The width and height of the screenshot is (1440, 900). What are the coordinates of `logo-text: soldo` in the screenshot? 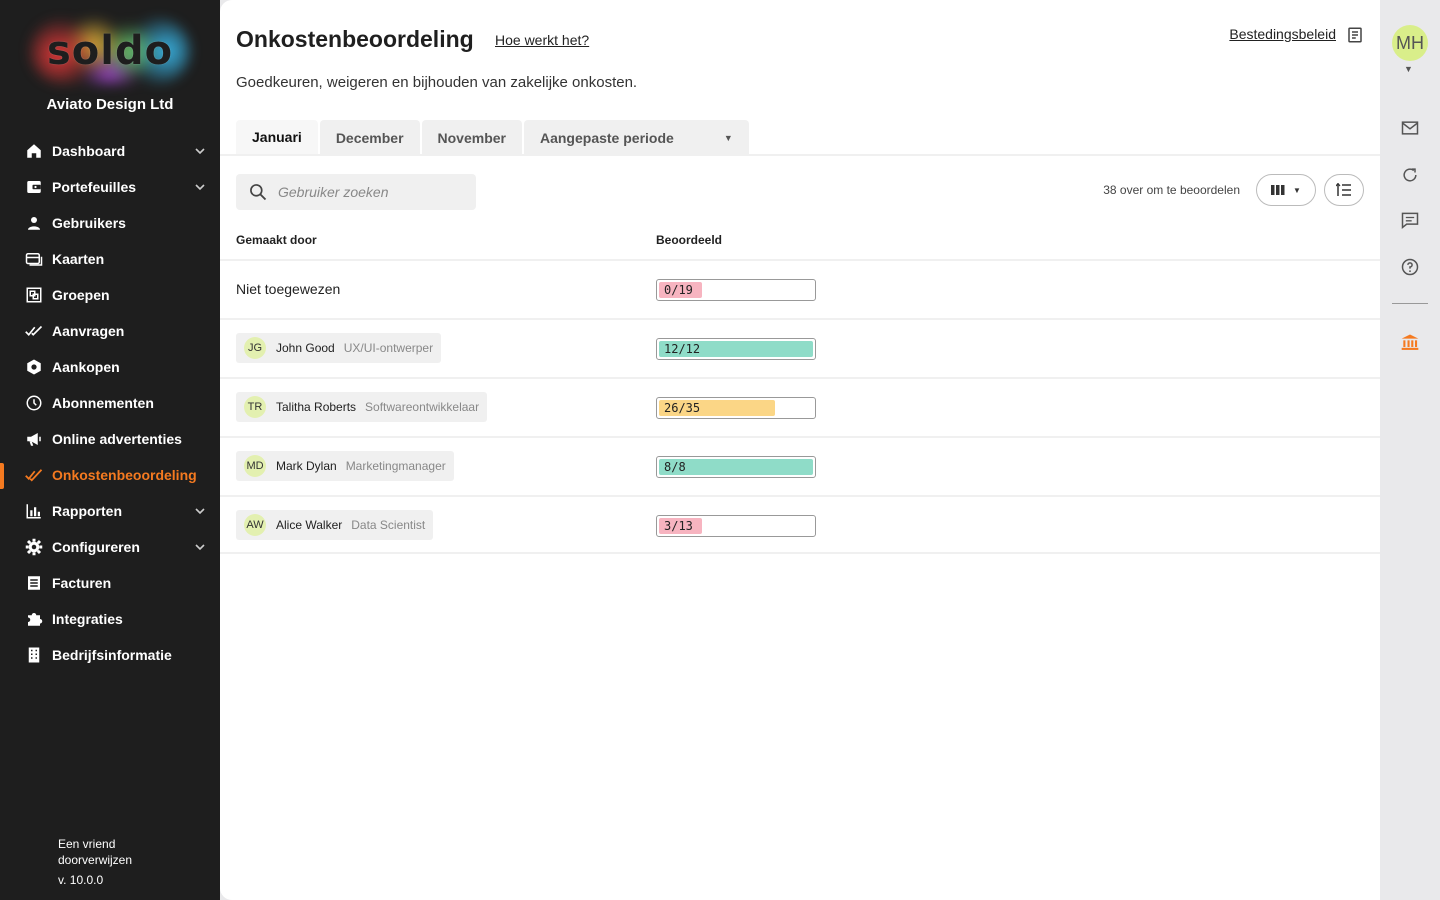 It's located at (110, 51).